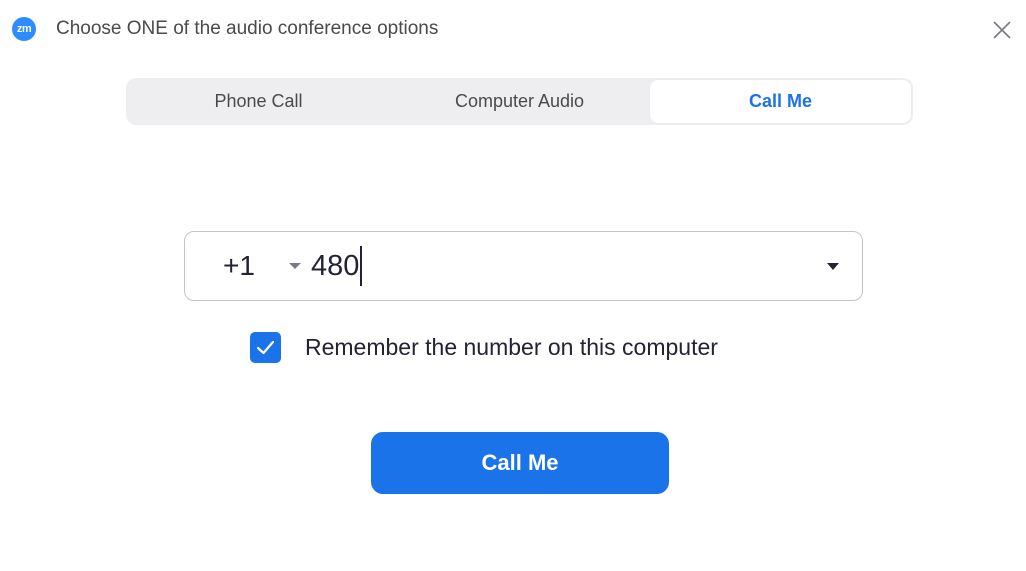  Describe the element at coordinates (1002, 30) in the screenshot. I see `close-icon` at that location.